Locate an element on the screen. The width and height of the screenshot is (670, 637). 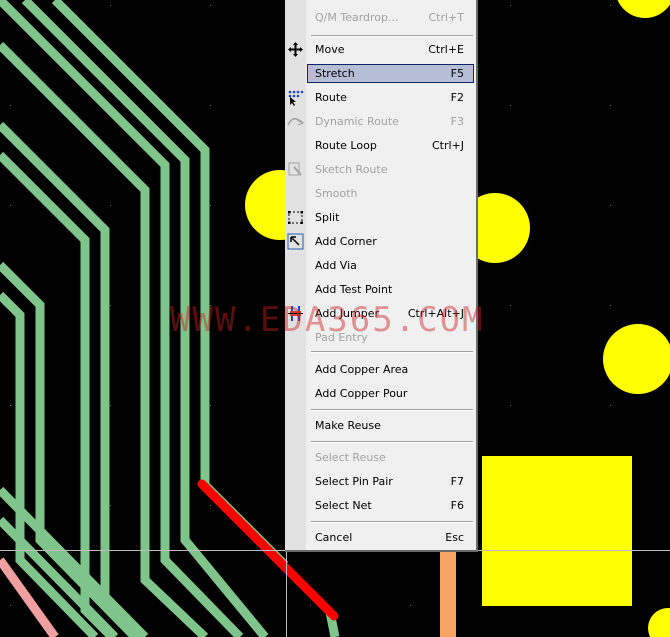
menu-item-label: Route is located at coordinates (331, 97).